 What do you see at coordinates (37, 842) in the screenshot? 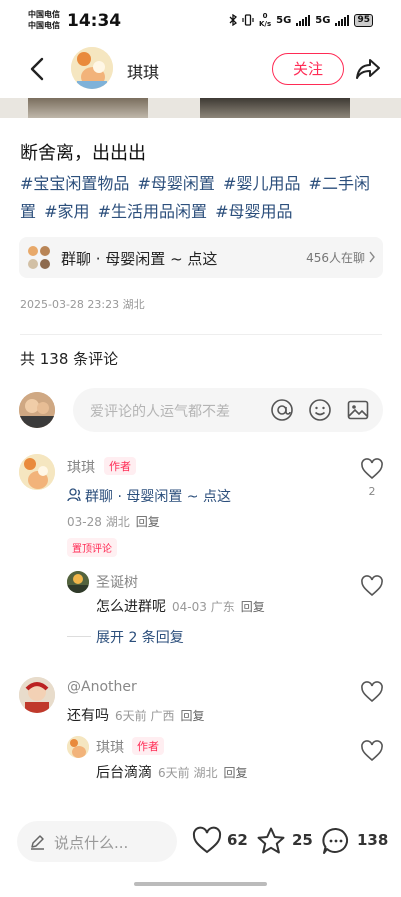
I see `pencil-icon` at bounding box center [37, 842].